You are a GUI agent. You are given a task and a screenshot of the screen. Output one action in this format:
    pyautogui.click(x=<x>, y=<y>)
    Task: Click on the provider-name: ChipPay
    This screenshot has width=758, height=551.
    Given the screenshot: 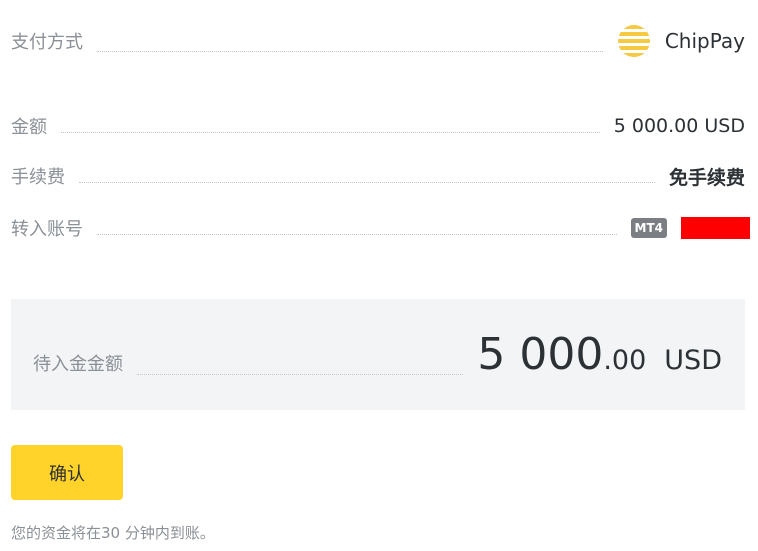 What is the action you would take?
    pyautogui.click(x=704, y=41)
    